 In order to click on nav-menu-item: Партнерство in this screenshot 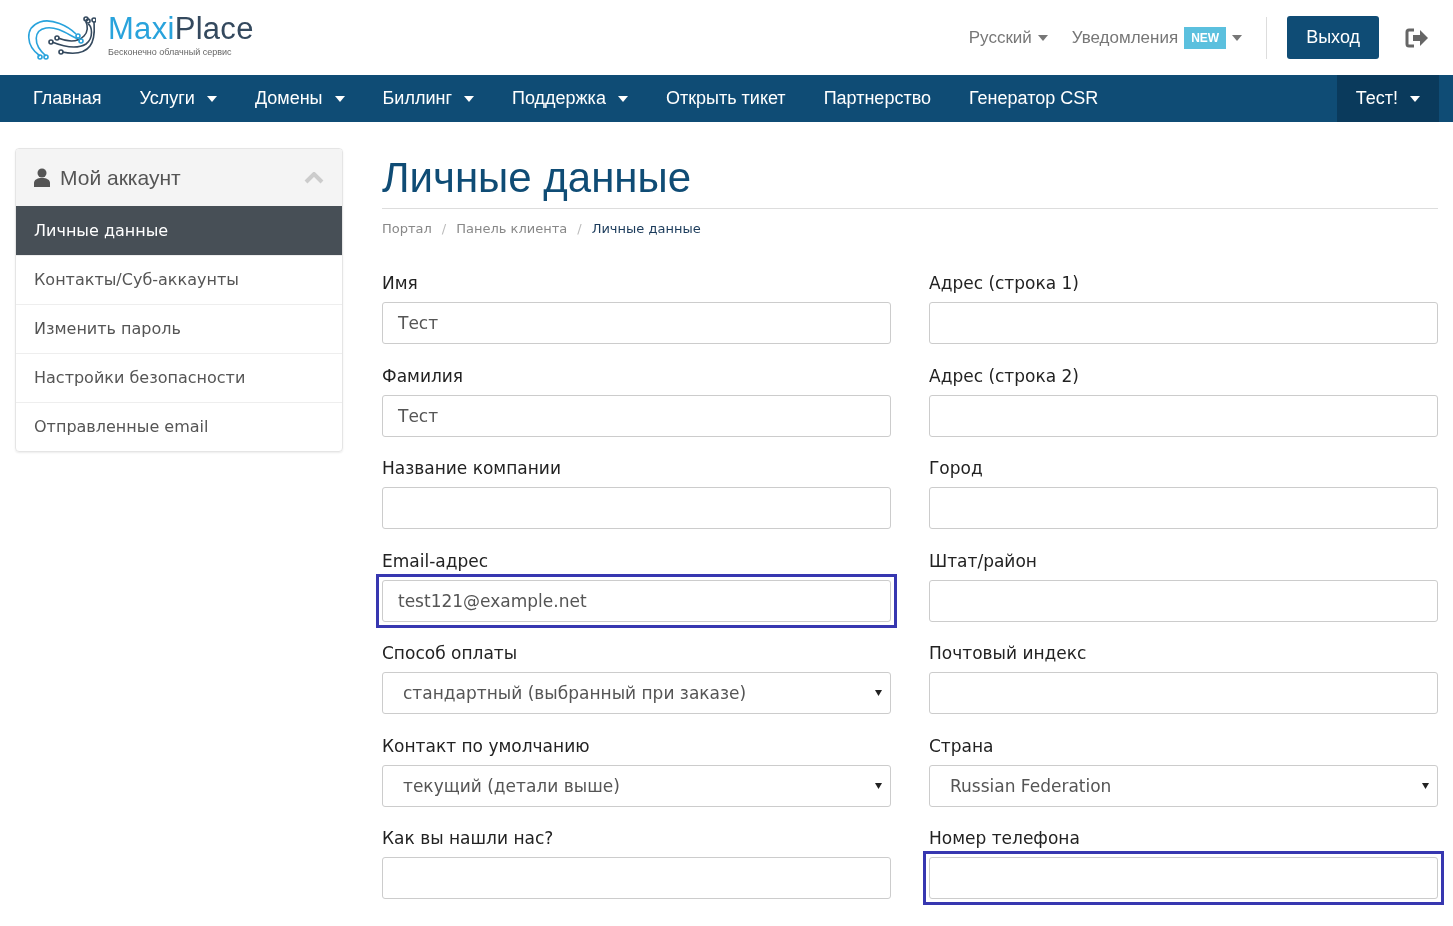, I will do `click(877, 98)`.